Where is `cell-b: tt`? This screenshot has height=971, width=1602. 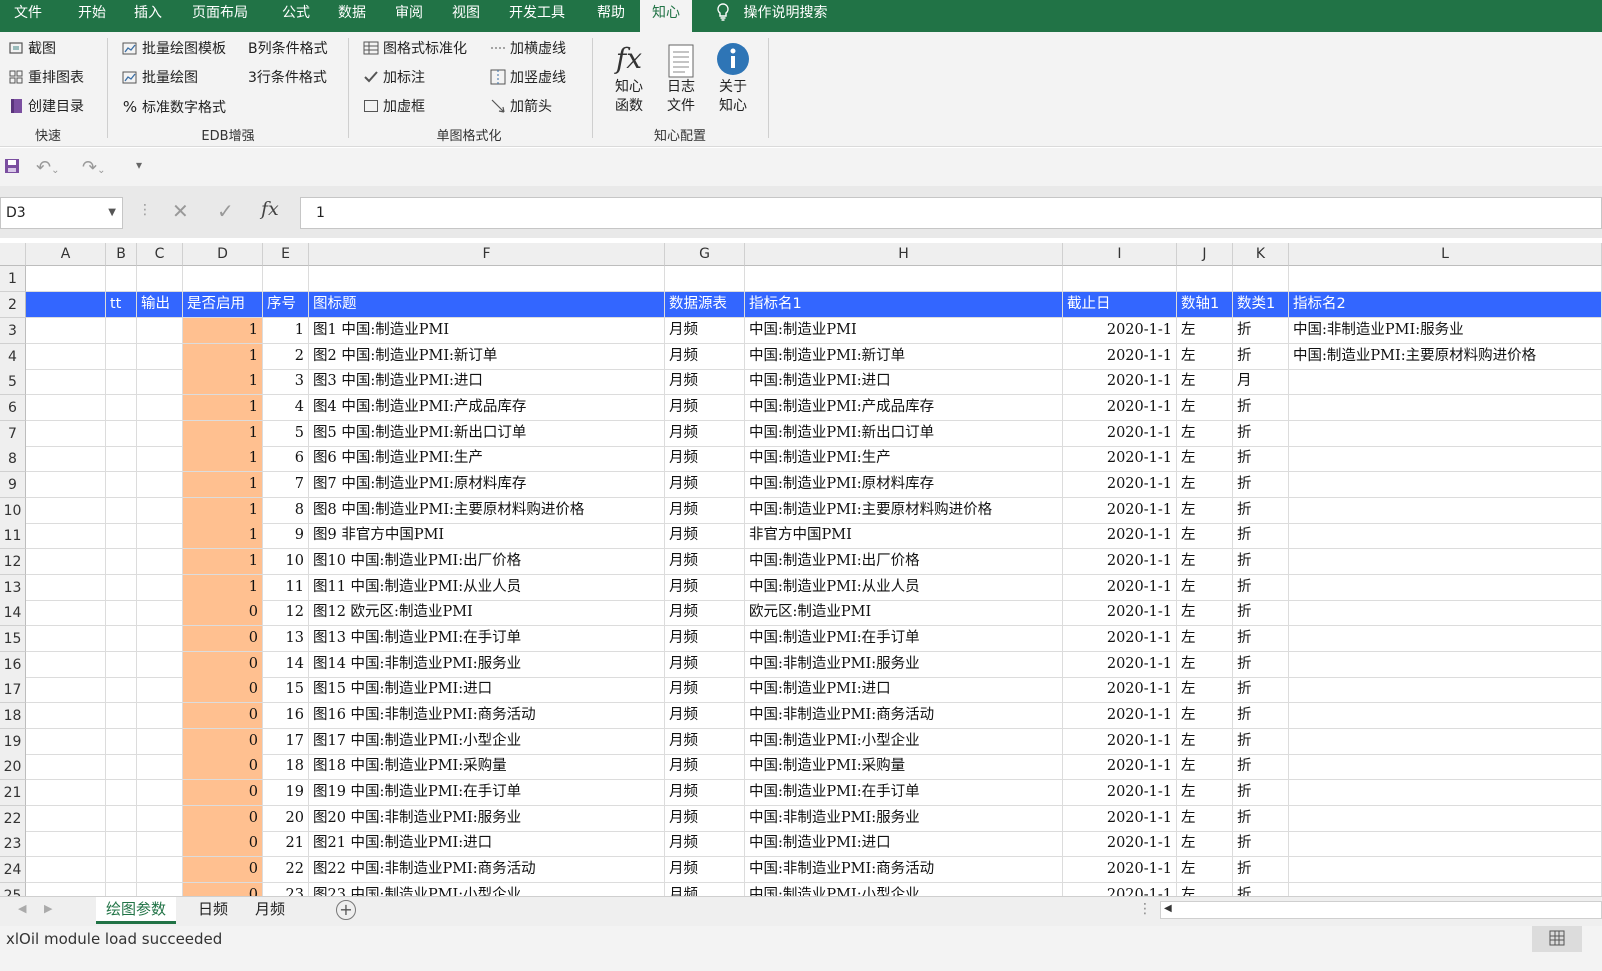
cell-b: tt is located at coordinates (121, 305).